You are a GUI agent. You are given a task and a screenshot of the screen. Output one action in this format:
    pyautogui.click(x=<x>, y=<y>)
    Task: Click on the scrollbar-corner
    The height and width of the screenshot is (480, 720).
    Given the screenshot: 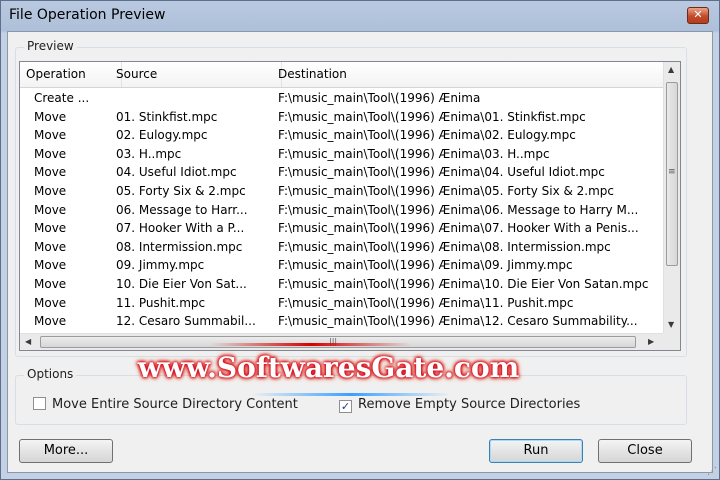 What is the action you would take?
    pyautogui.click(x=671, y=341)
    